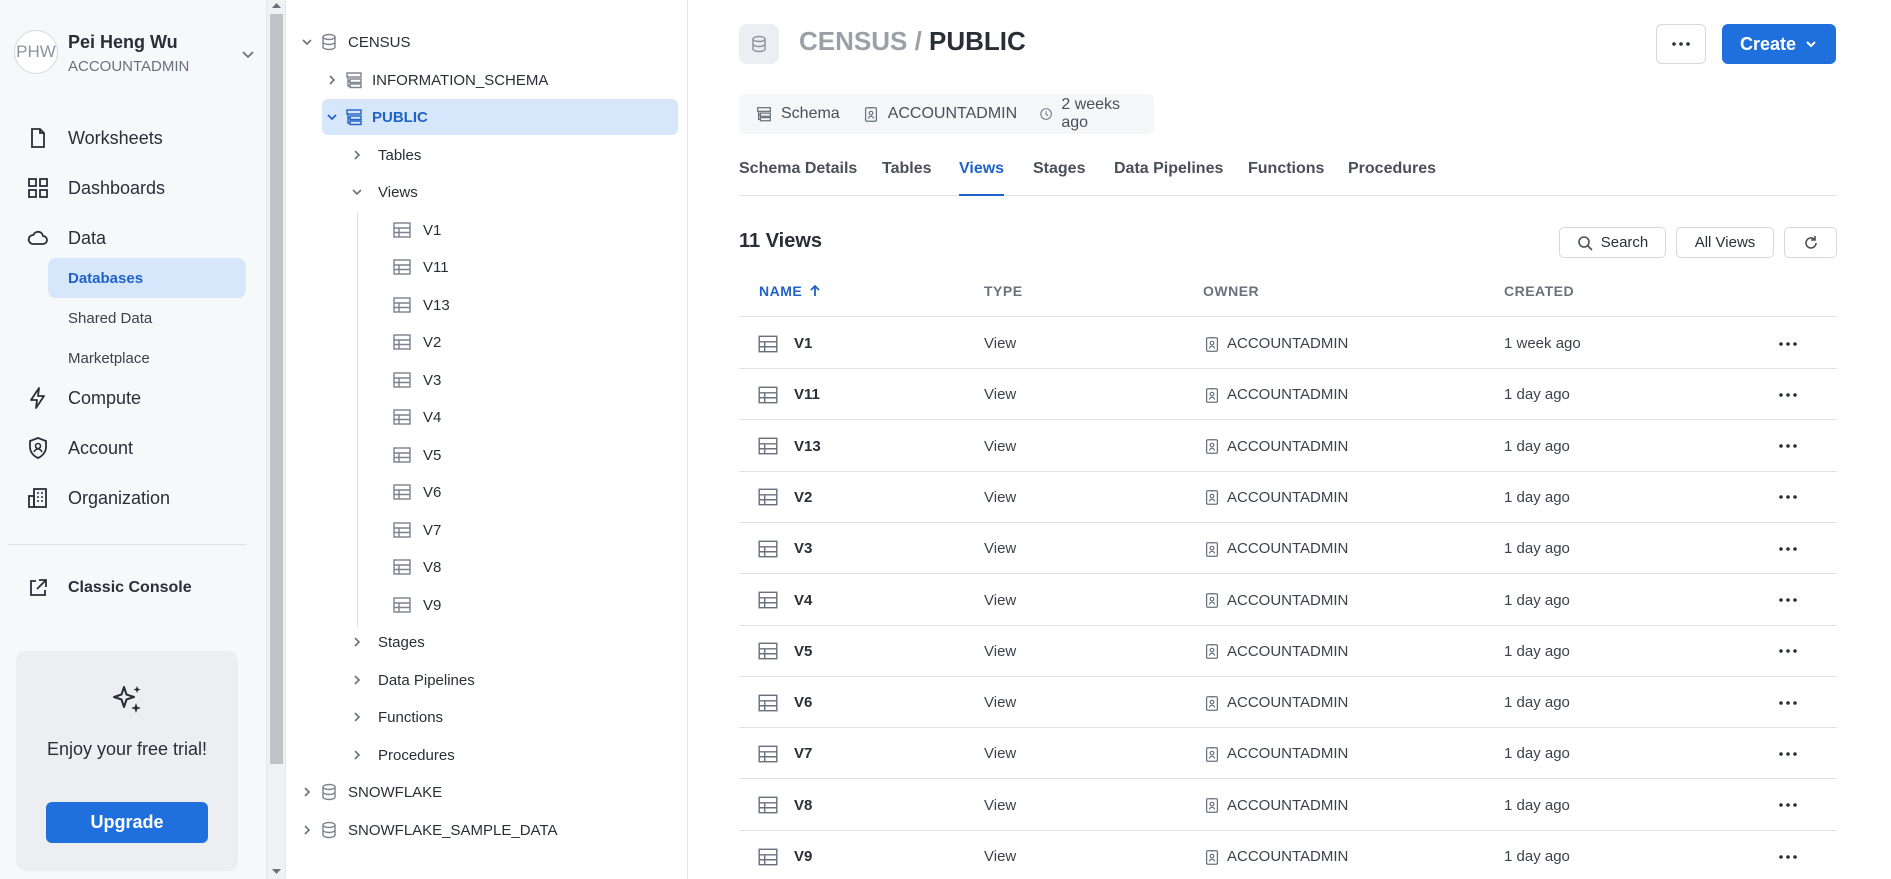  What do you see at coordinates (1288, 703) in the screenshot?
I see `table-row: V6 View ACCOUNTADMIN 1 day ago` at bounding box center [1288, 703].